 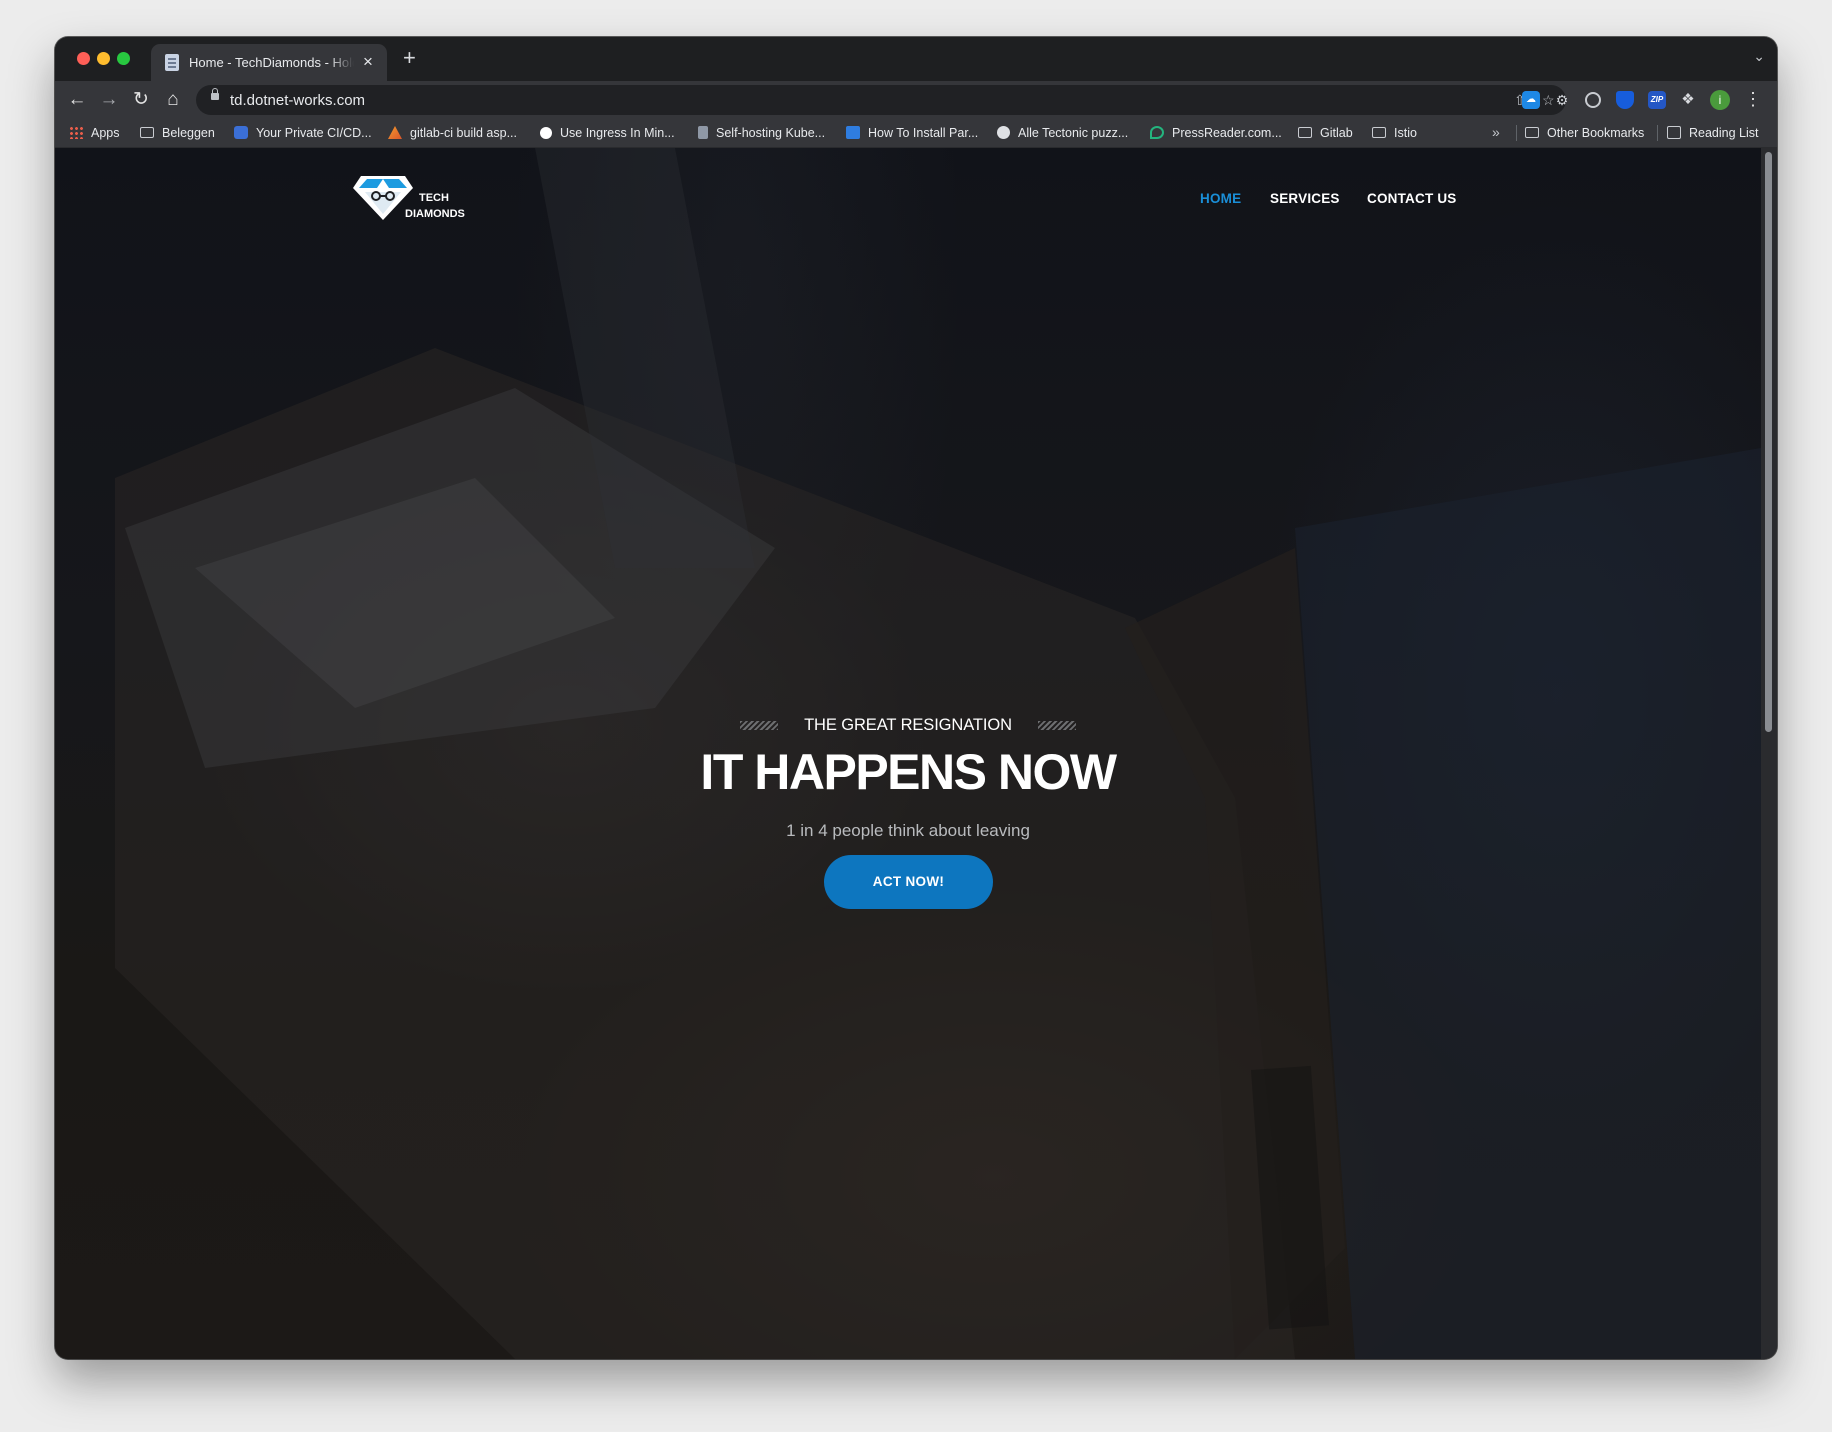 What do you see at coordinates (1412, 198) in the screenshot?
I see `nav-contact-link: CONTACT US` at bounding box center [1412, 198].